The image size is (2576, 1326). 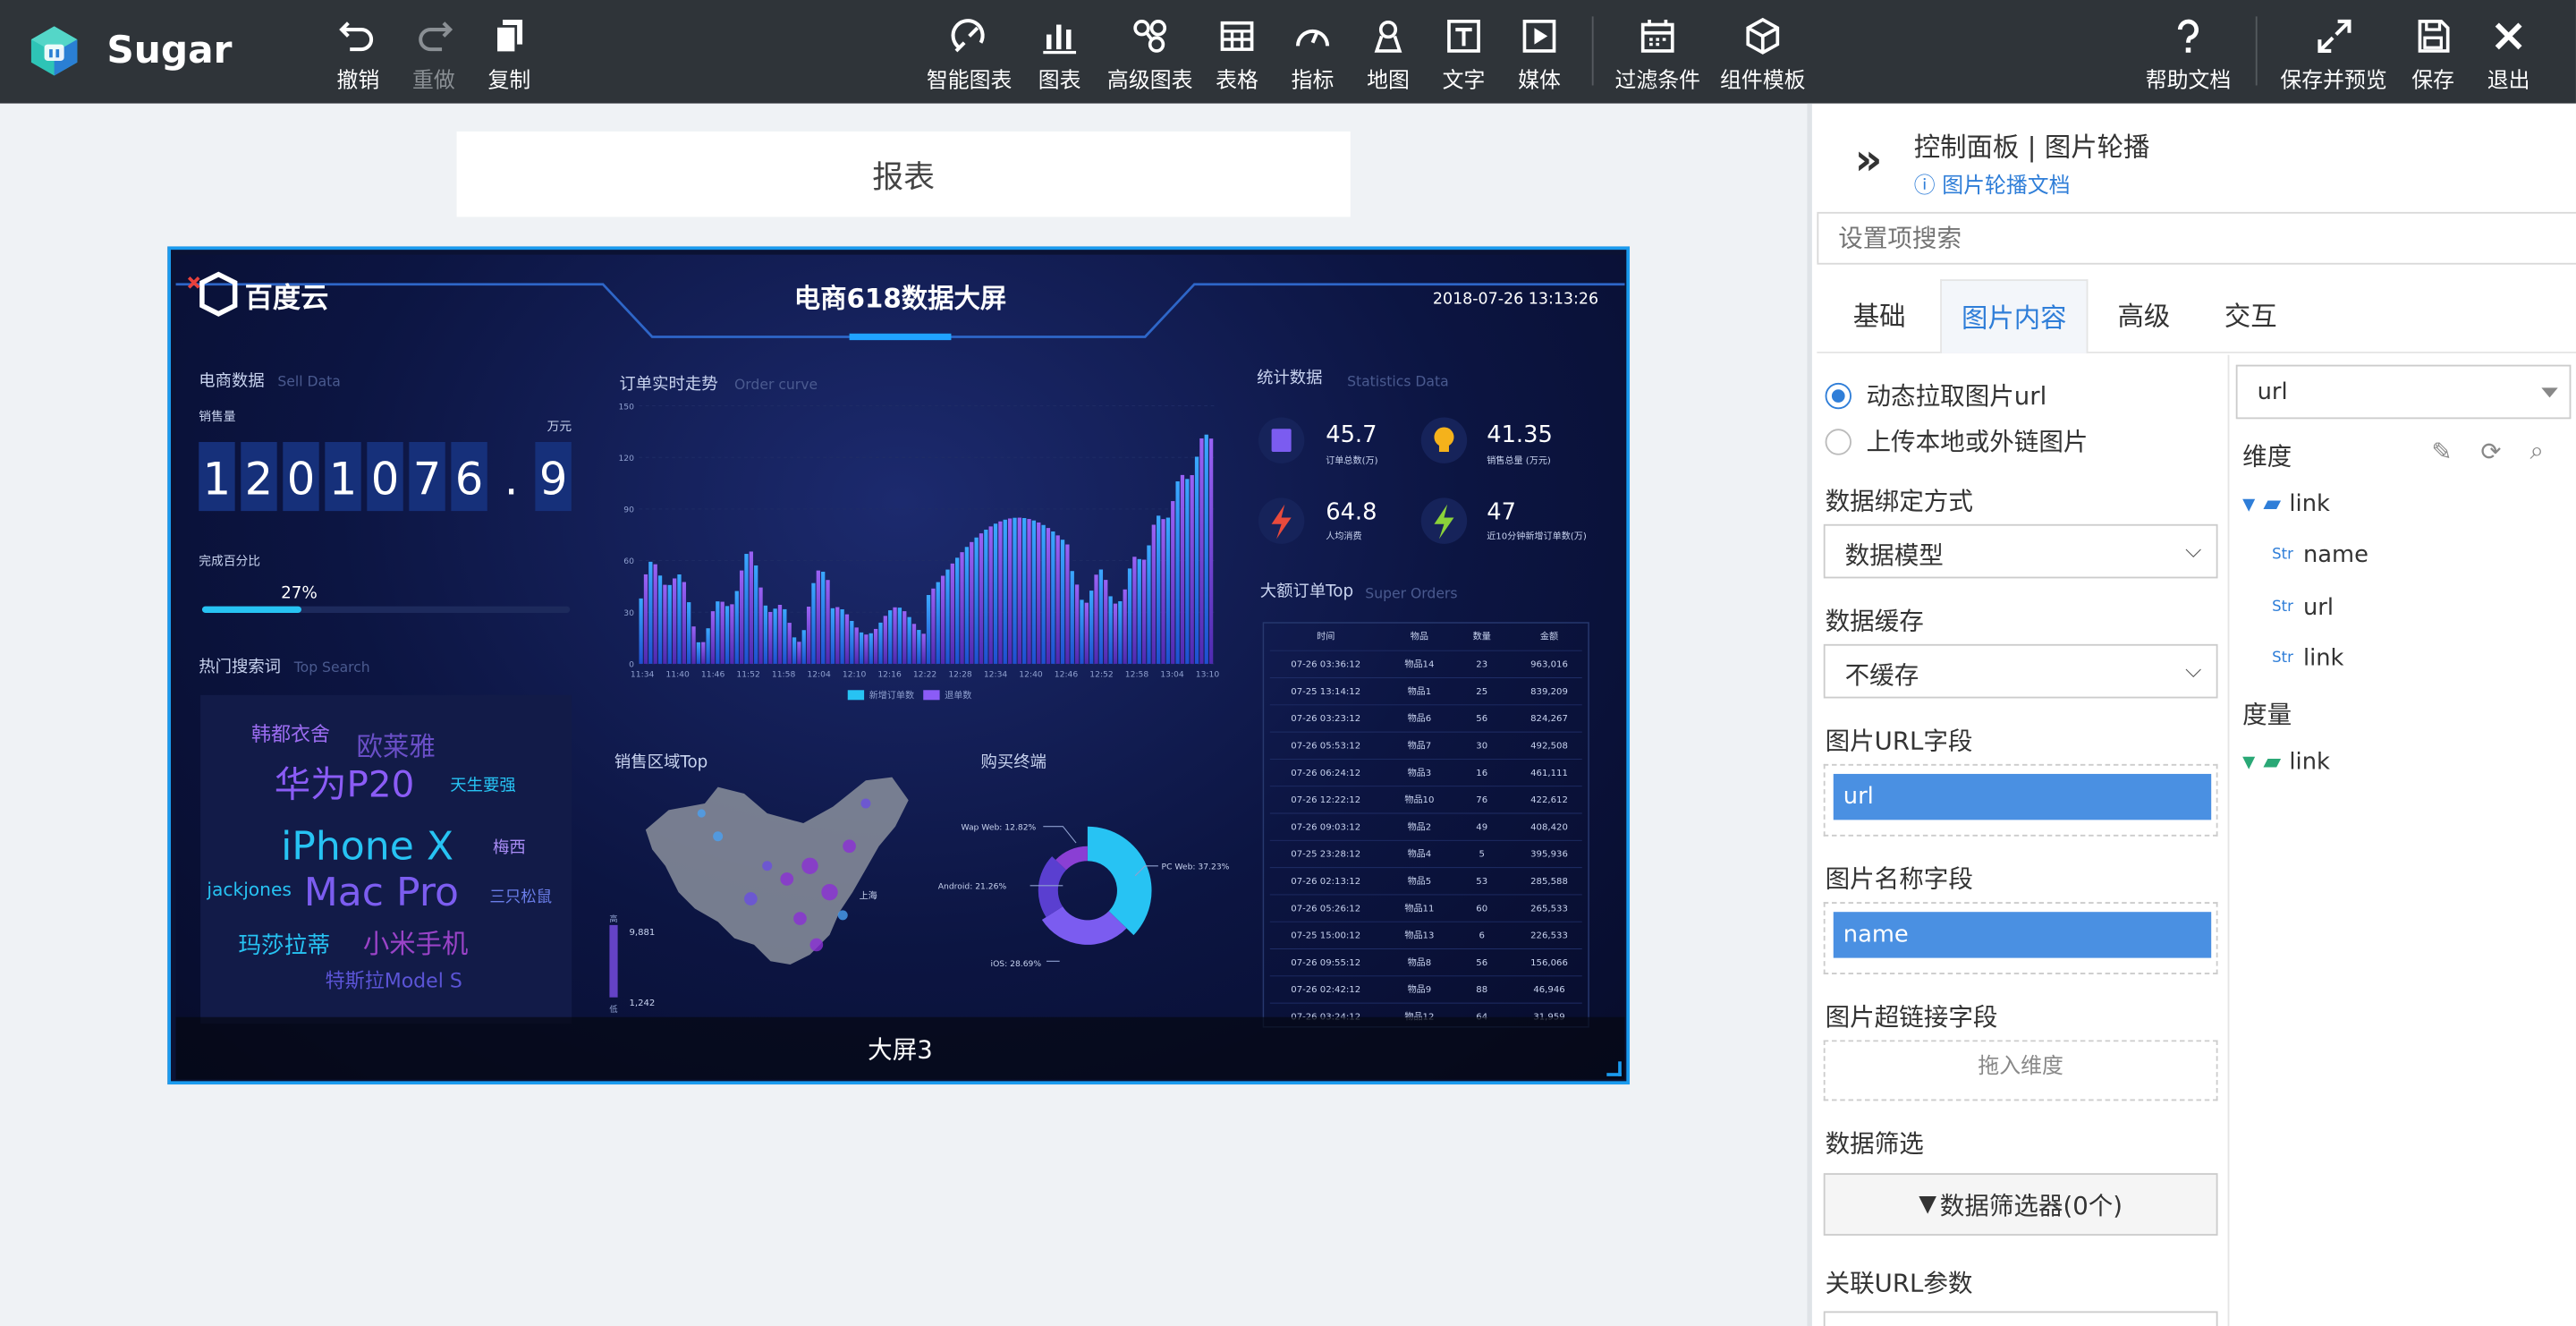 What do you see at coordinates (287, 298) in the screenshot?
I see `screen-logo-text: 百度云` at bounding box center [287, 298].